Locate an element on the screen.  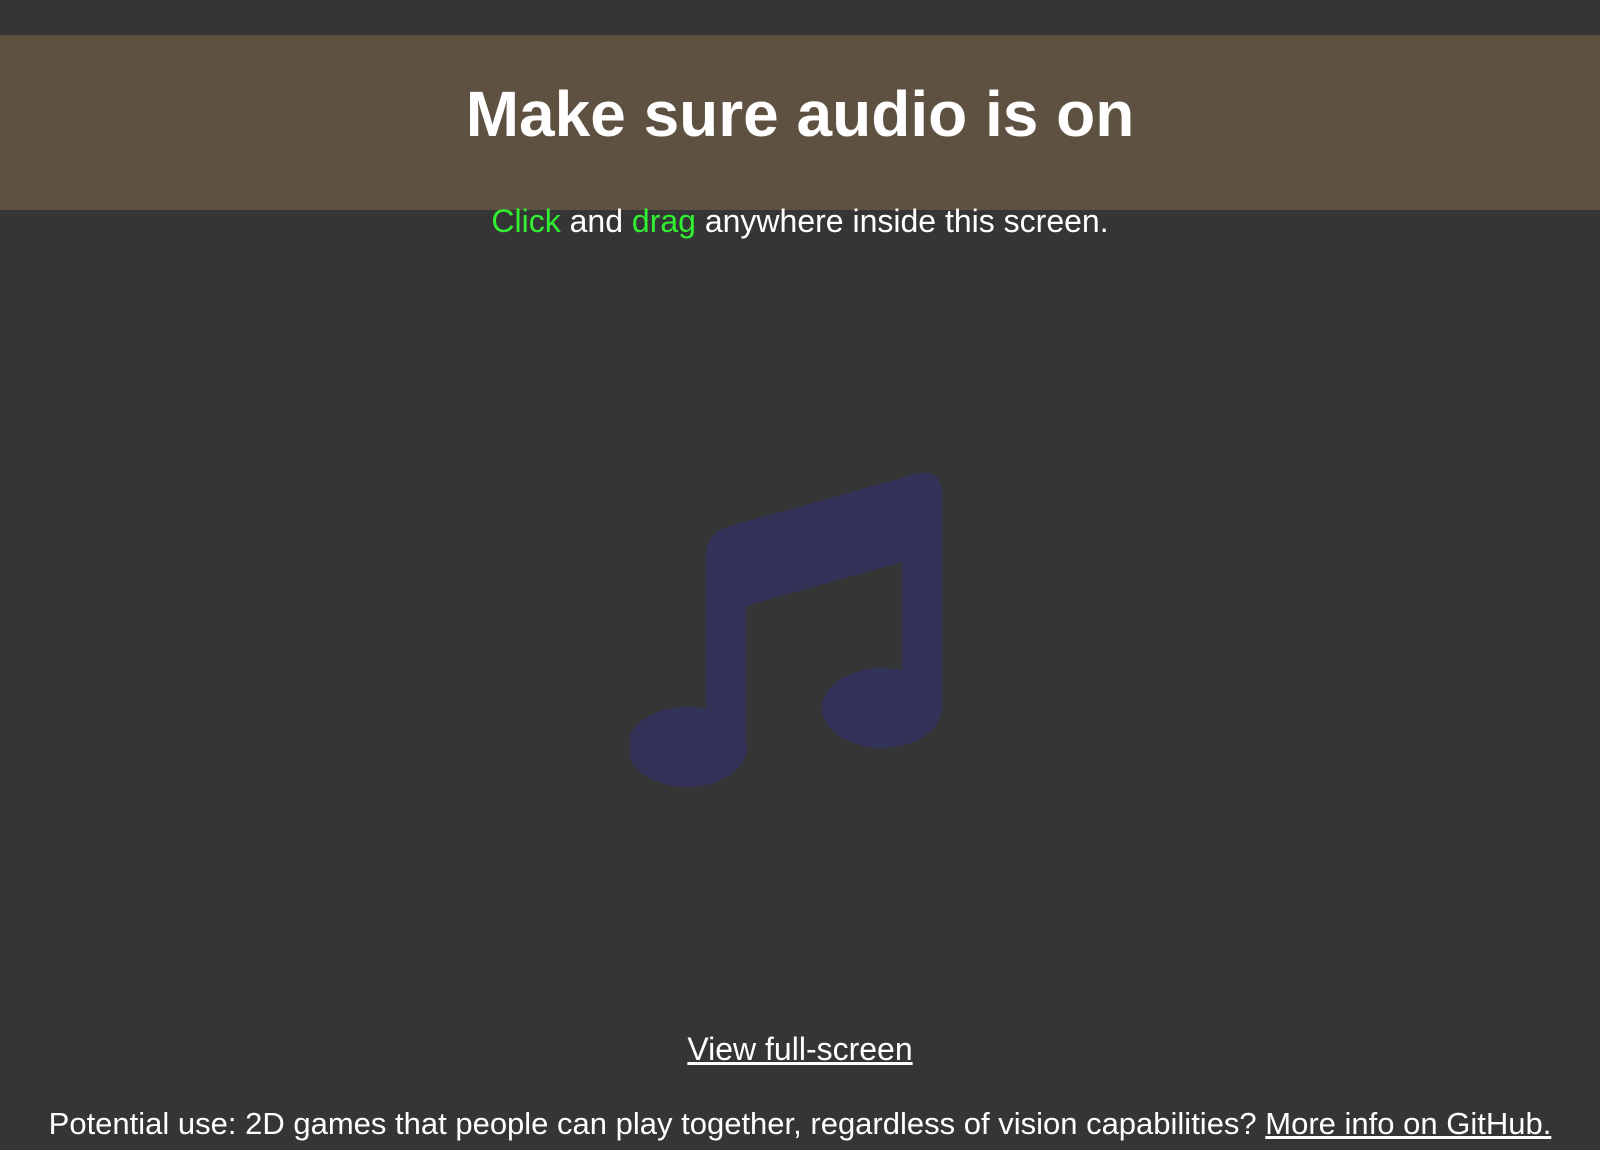
page-title: Make sure audio is on is located at coordinates (800, 114).